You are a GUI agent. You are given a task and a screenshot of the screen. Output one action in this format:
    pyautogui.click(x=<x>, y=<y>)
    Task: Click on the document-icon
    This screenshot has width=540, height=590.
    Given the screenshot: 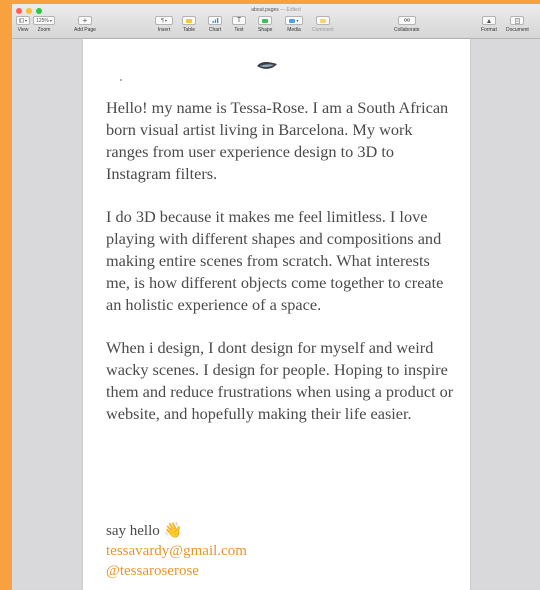 What is the action you would take?
    pyautogui.click(x=517, y=20)
    